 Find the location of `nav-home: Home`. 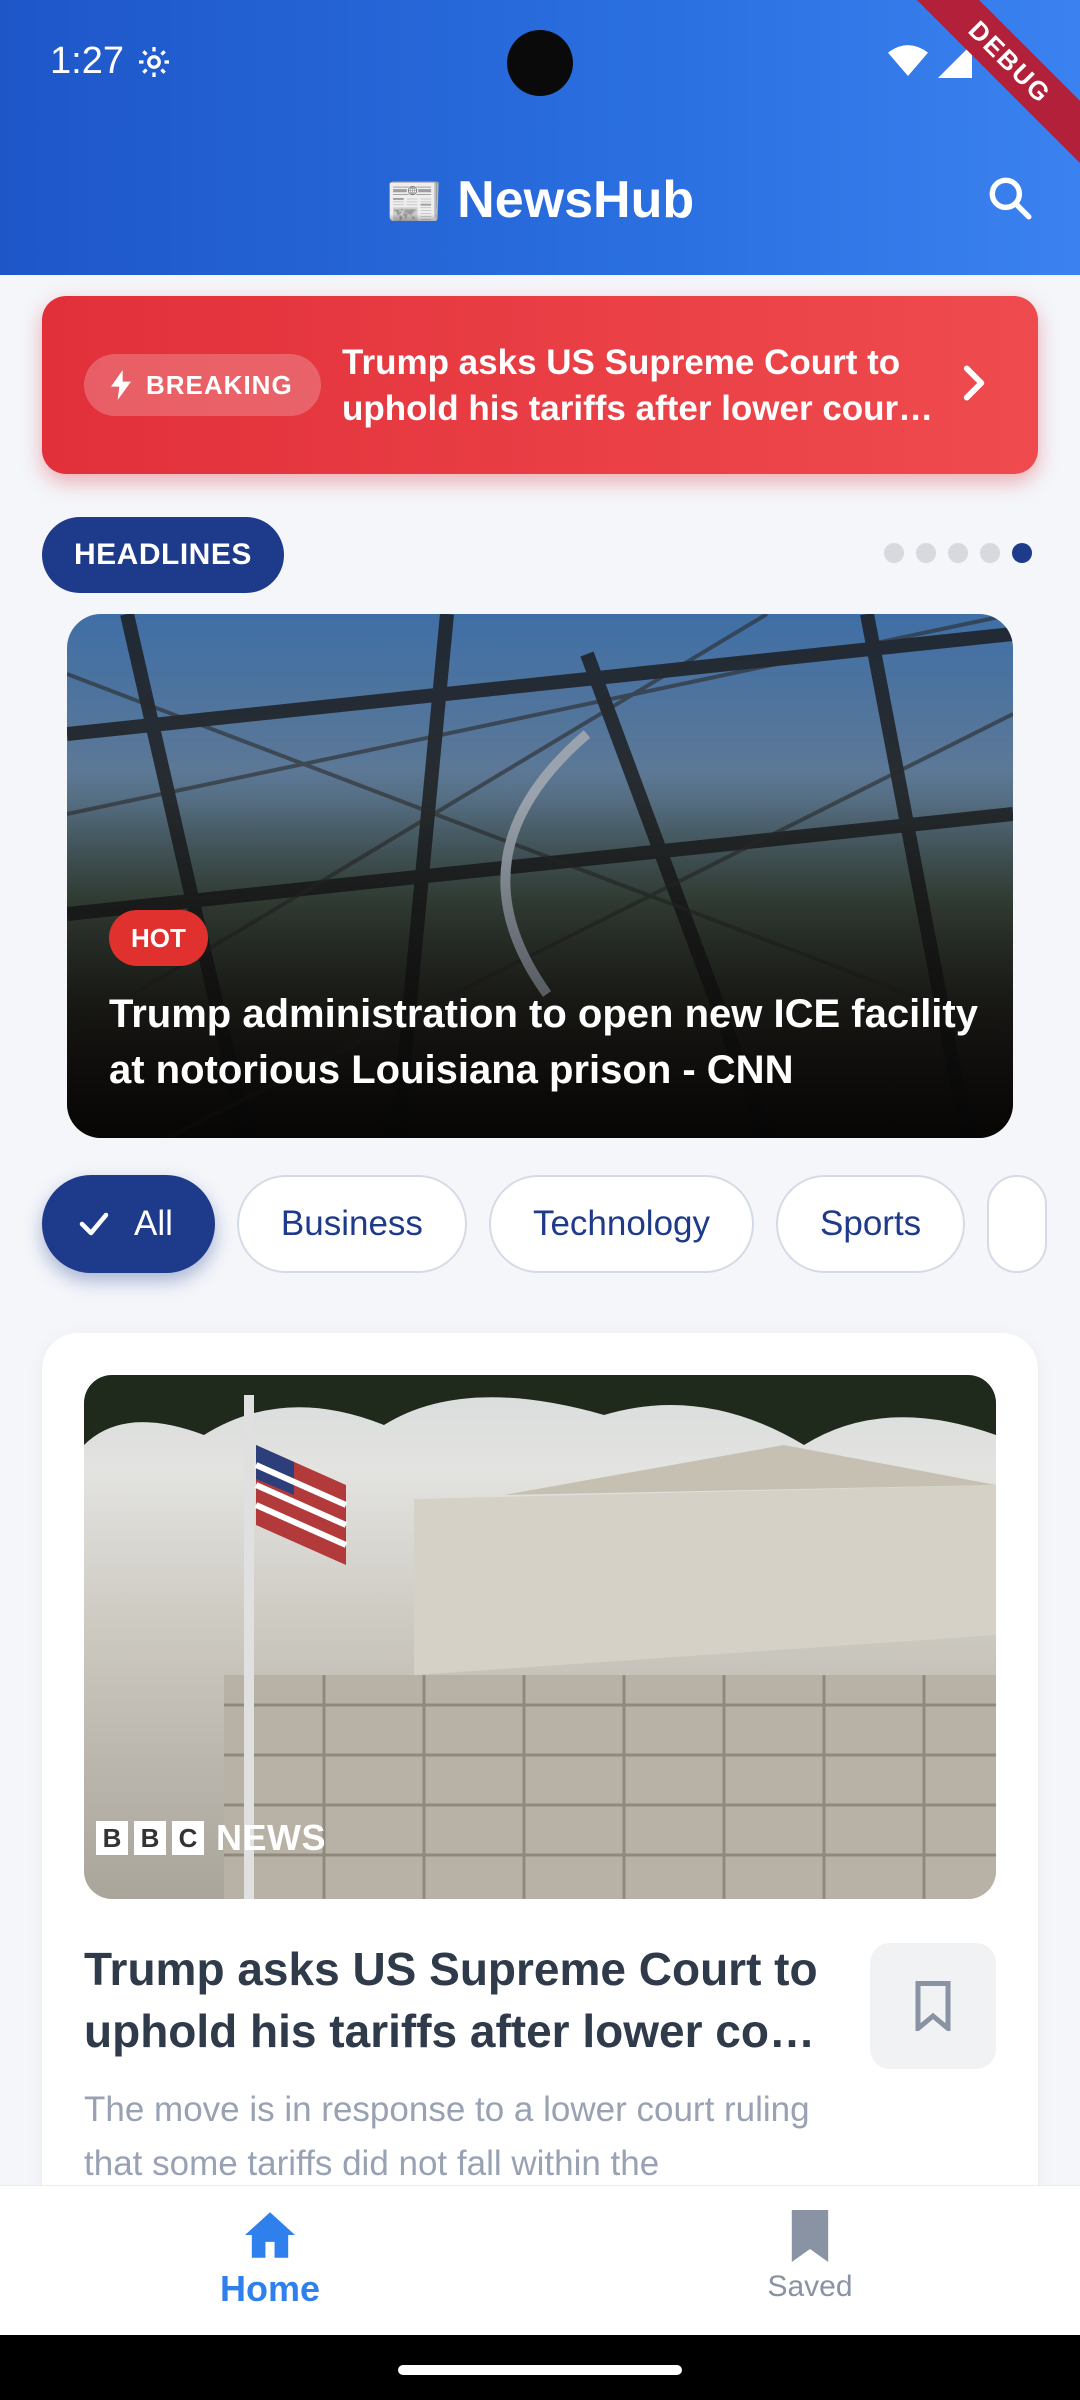

nav-home: Home is located at coordinates (270, 2260).